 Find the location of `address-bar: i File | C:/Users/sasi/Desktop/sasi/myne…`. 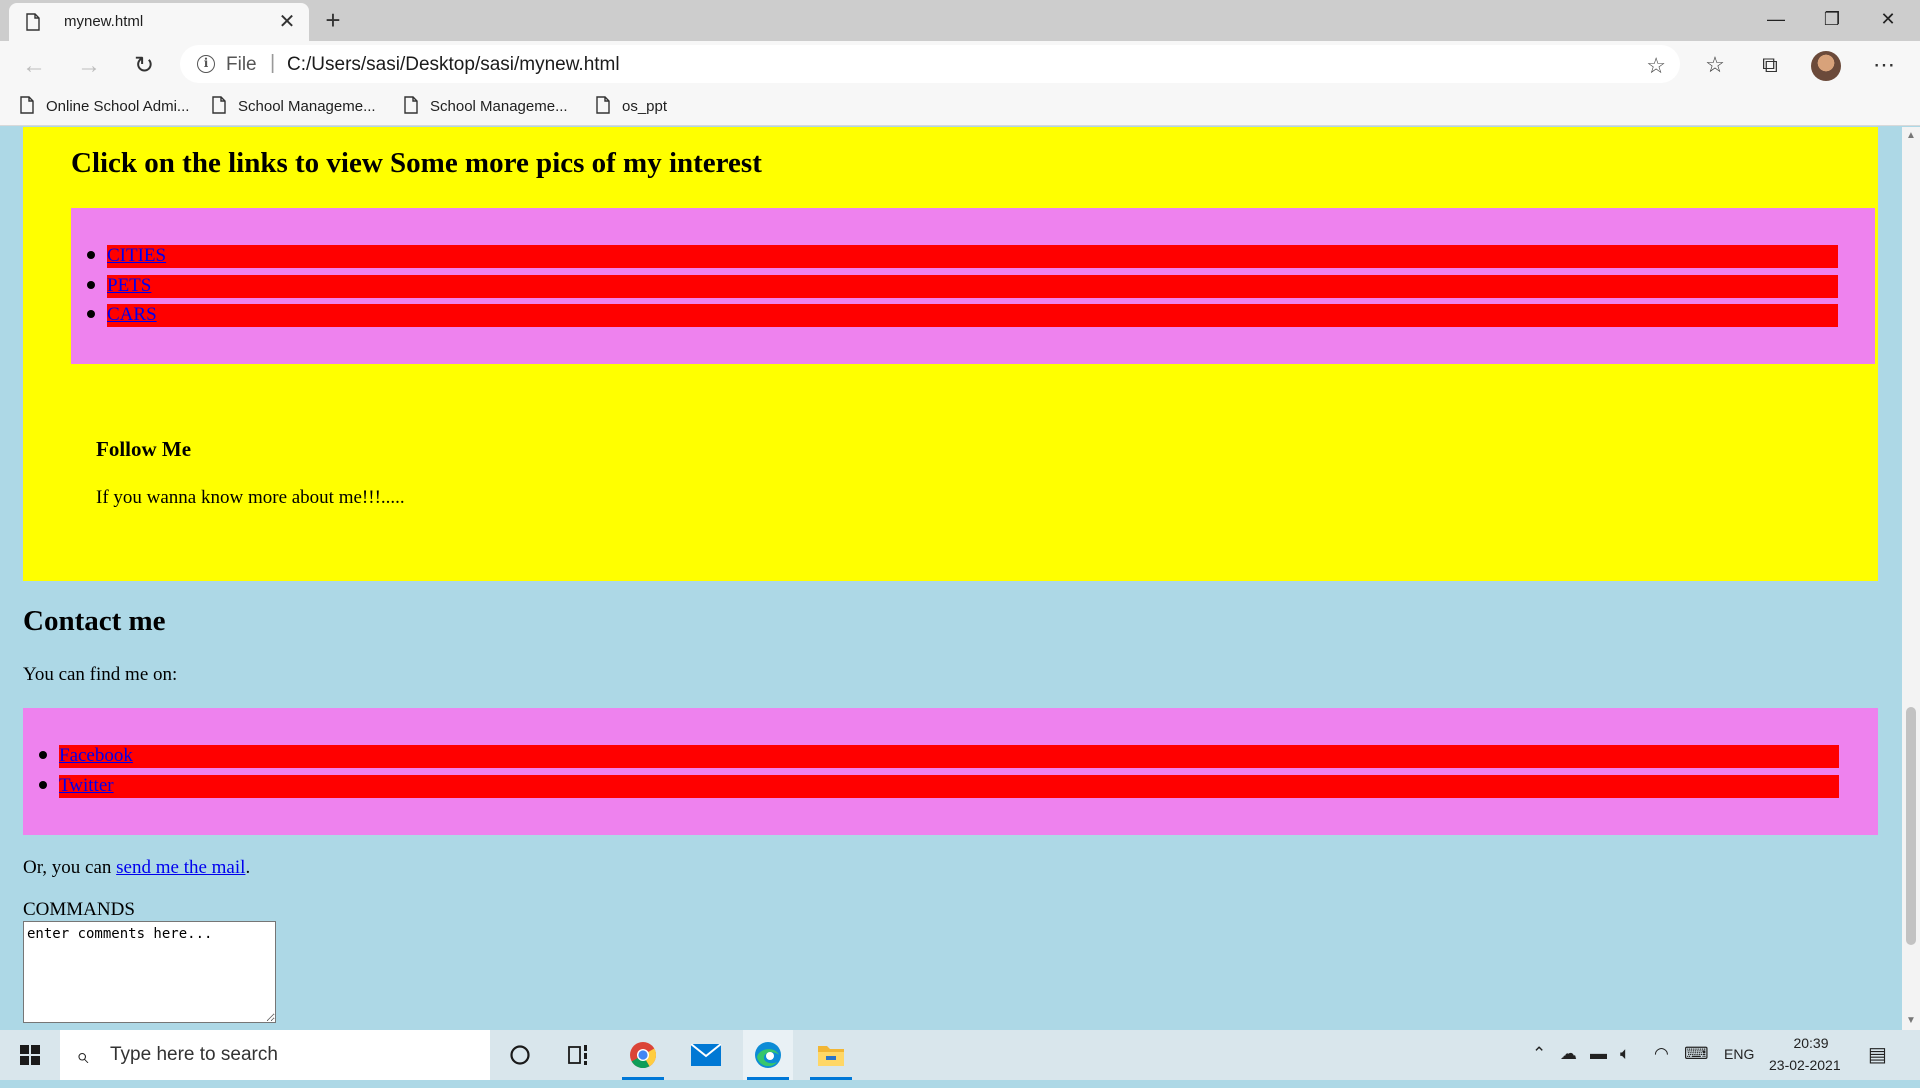

address-bar: i File | C:/Users/sasi/Desktop/sasi/myne… is located at coordinates (930, 64).